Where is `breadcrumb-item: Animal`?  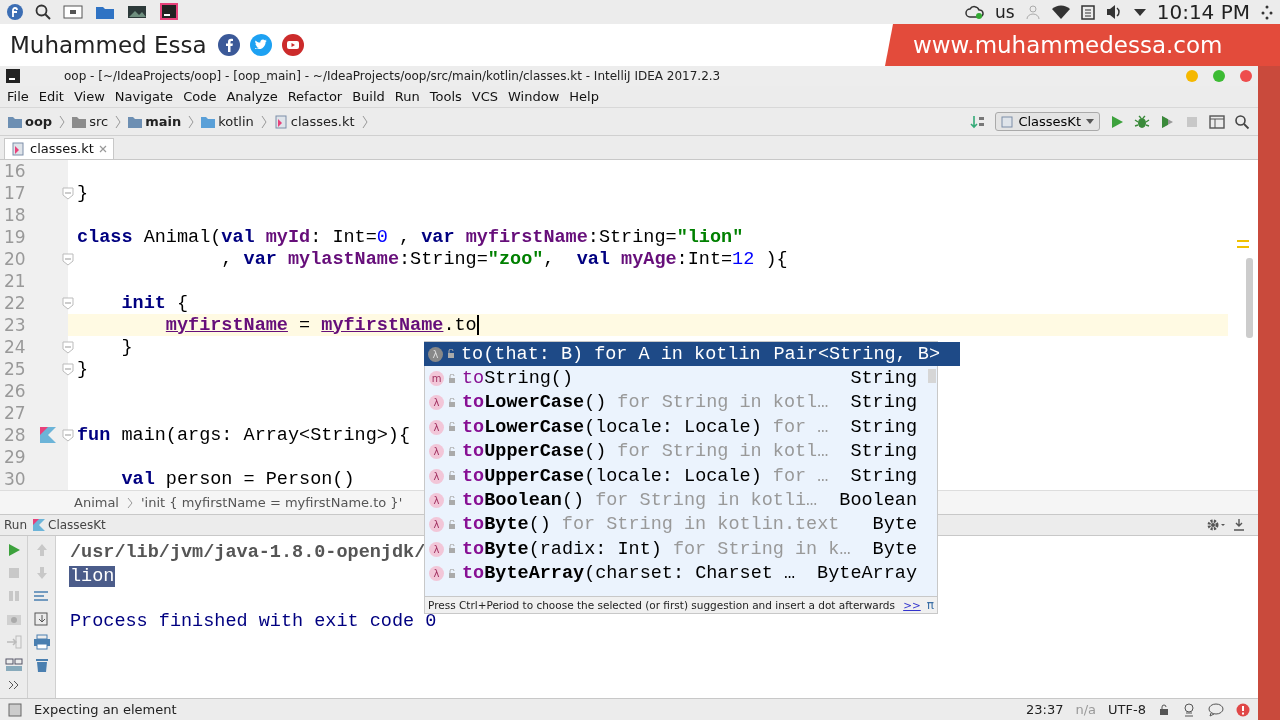
breadcrumb-item: Animal is located at coordinates (96, 502).